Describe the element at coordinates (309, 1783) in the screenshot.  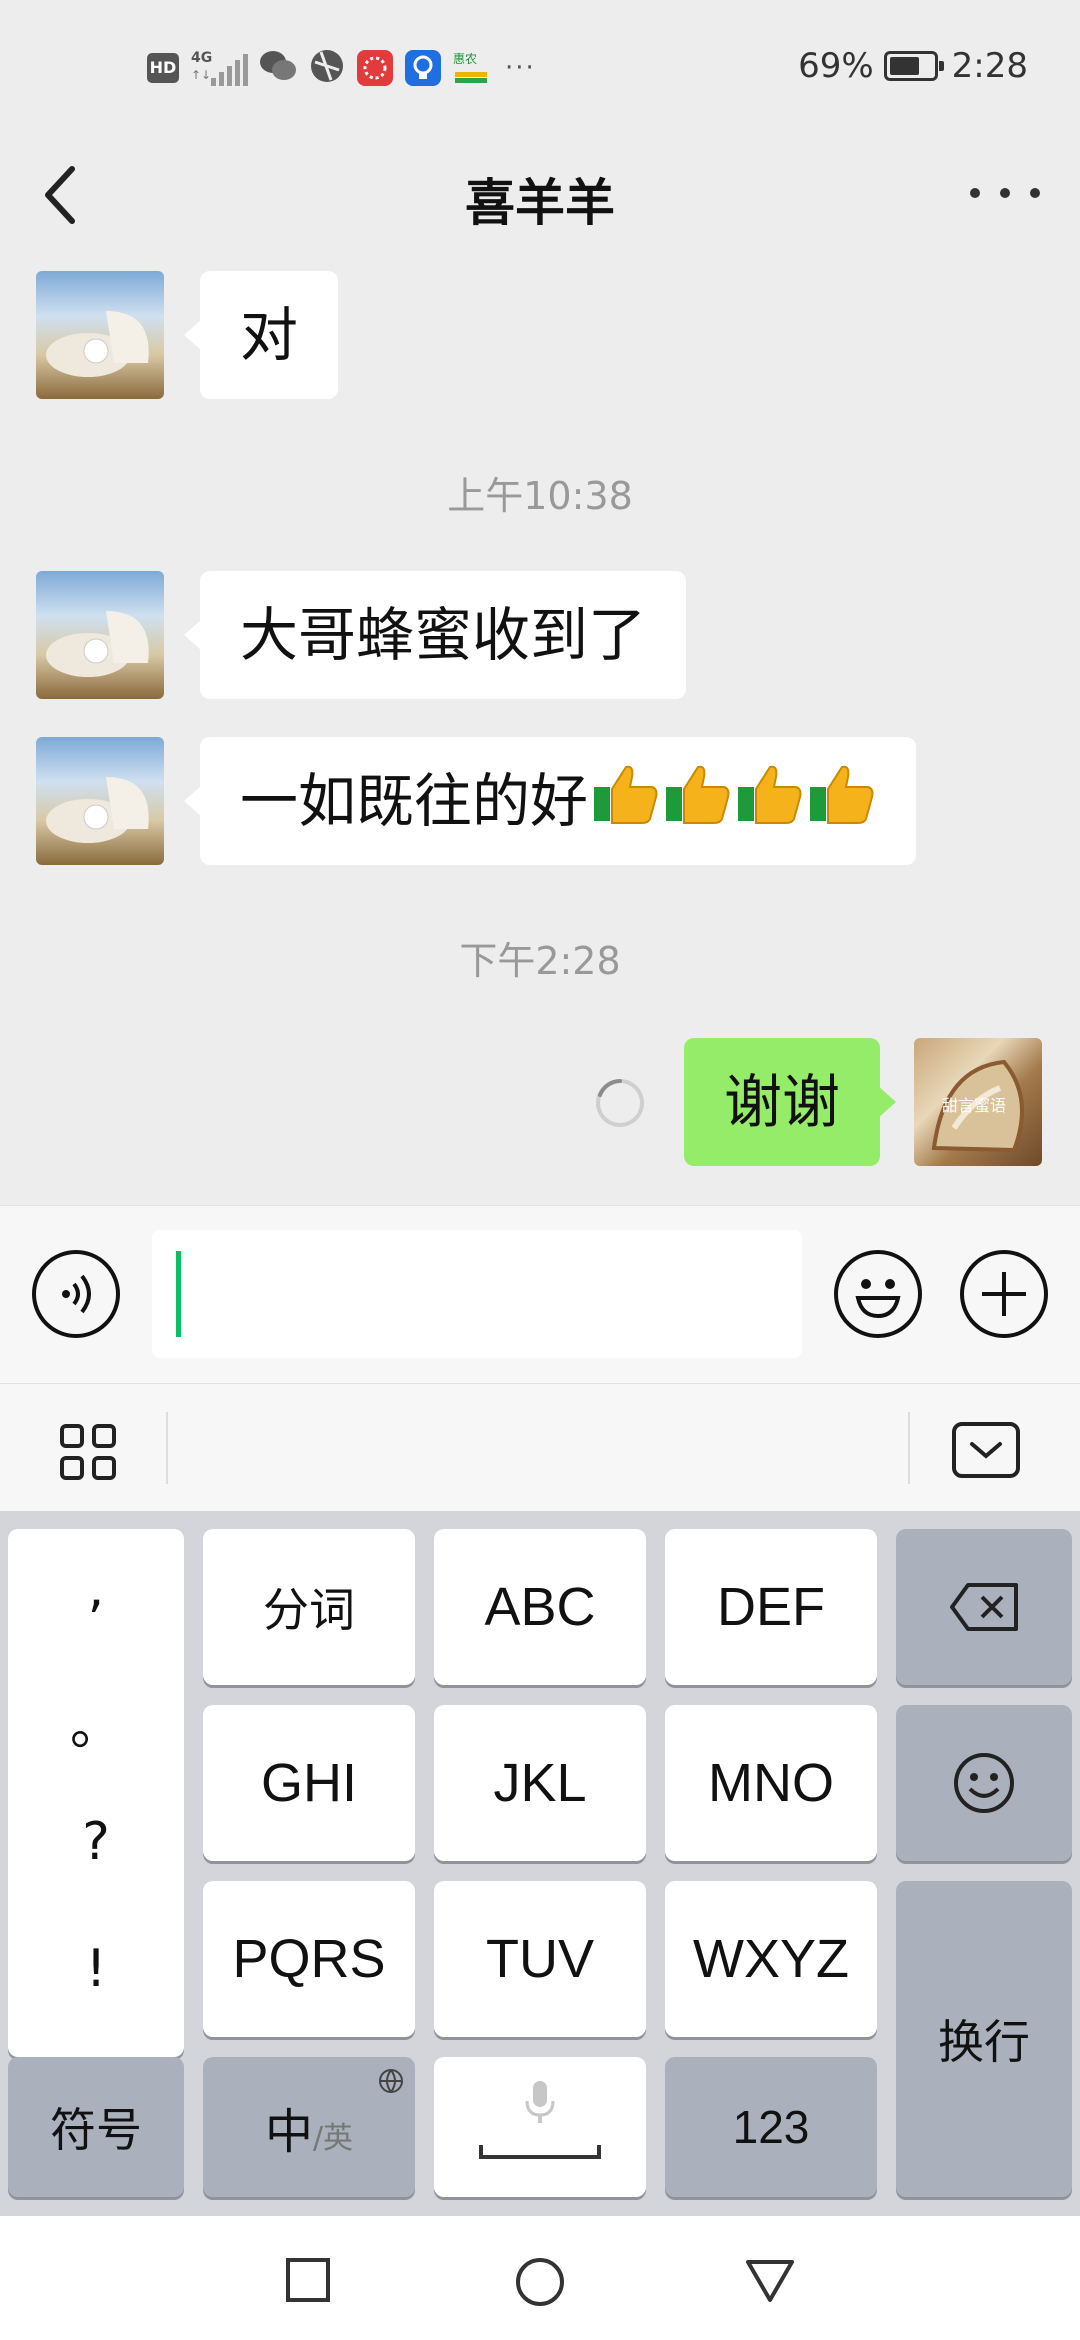
I see `key-ghi: GHI` at that location.